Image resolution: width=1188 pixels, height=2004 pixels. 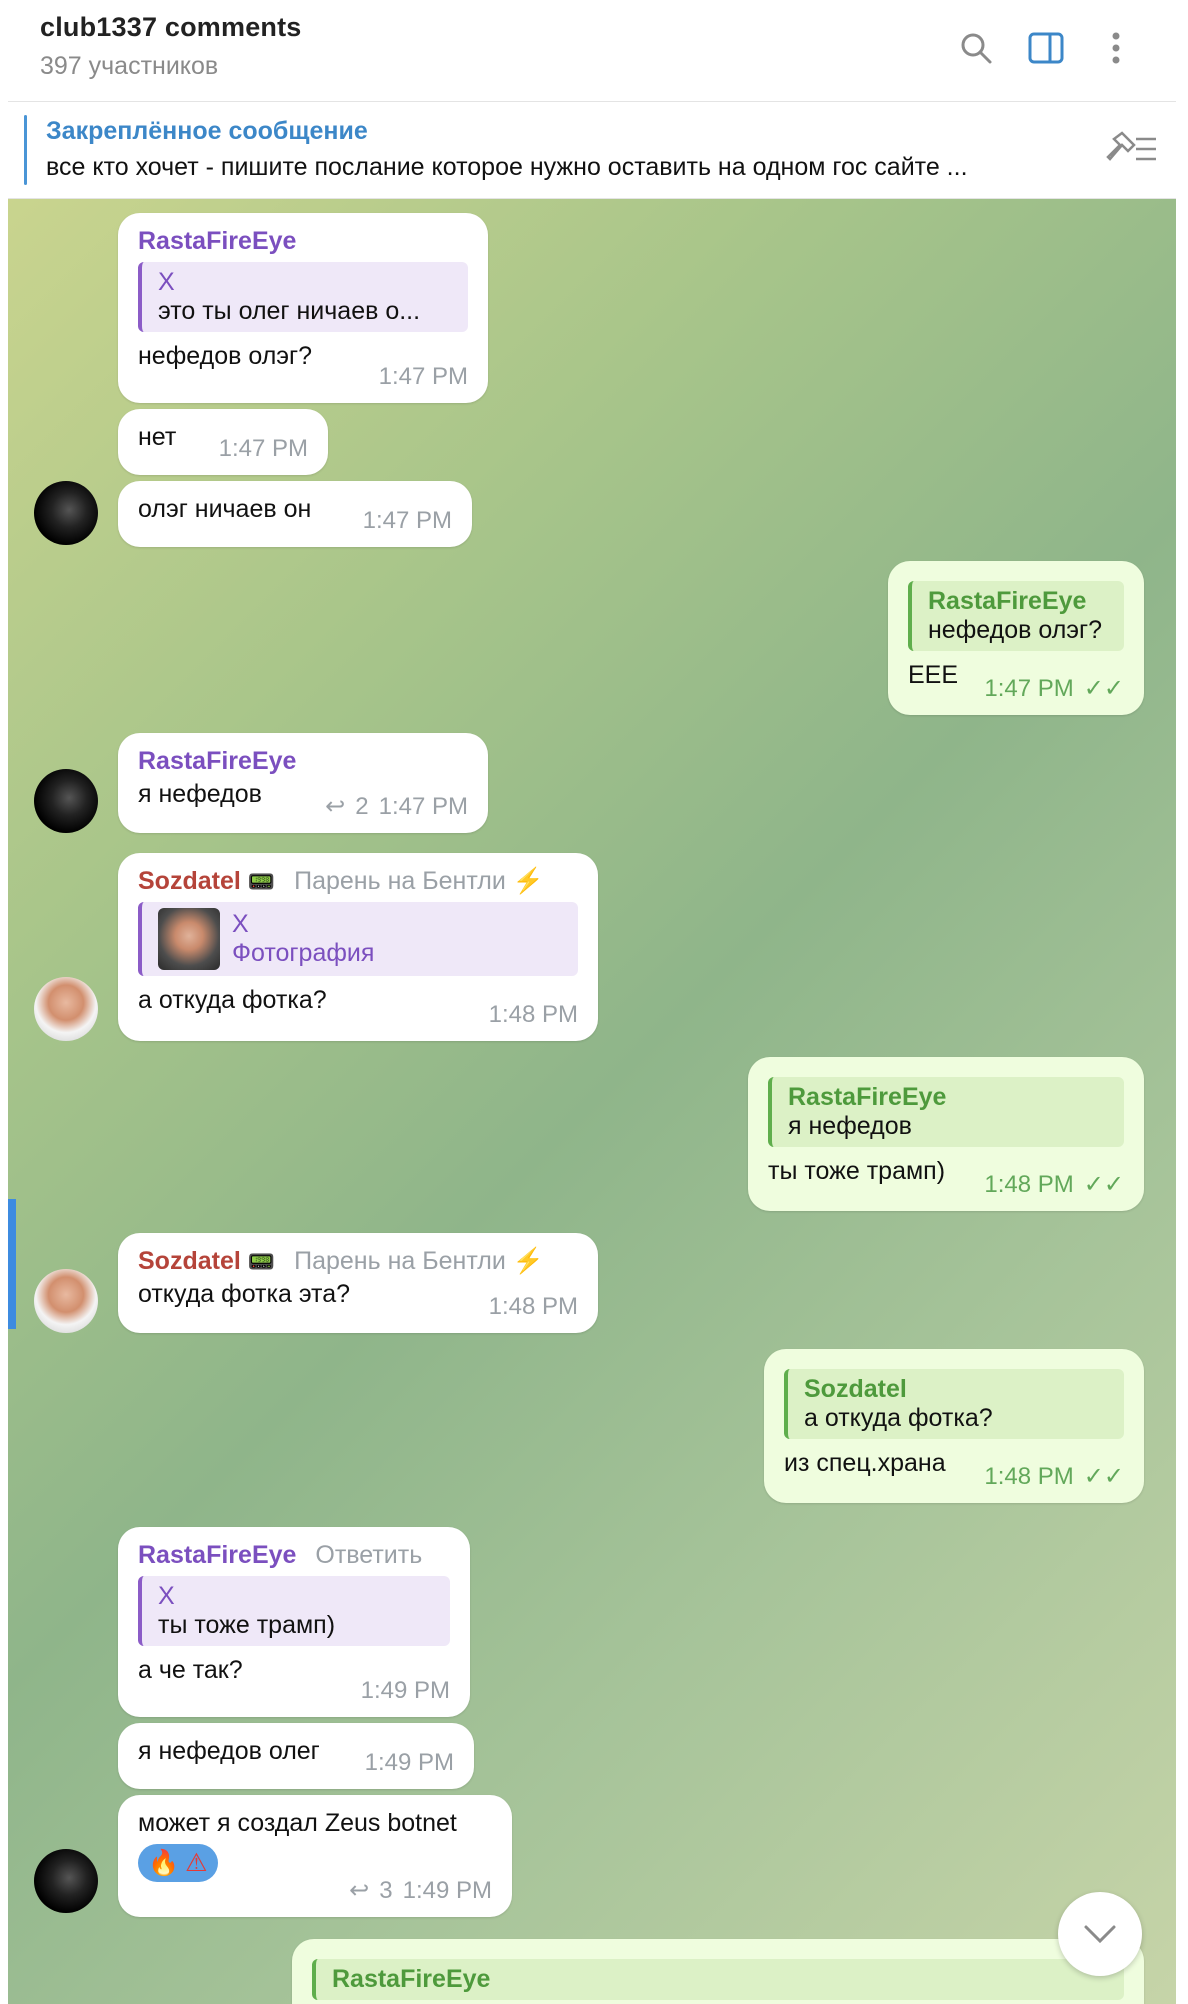 What do you see at coordinates (295, 514) in the screenshot?
I see `message-bubble: олэг ничаев он 1:47 PM` at bounding box center [295, 514].